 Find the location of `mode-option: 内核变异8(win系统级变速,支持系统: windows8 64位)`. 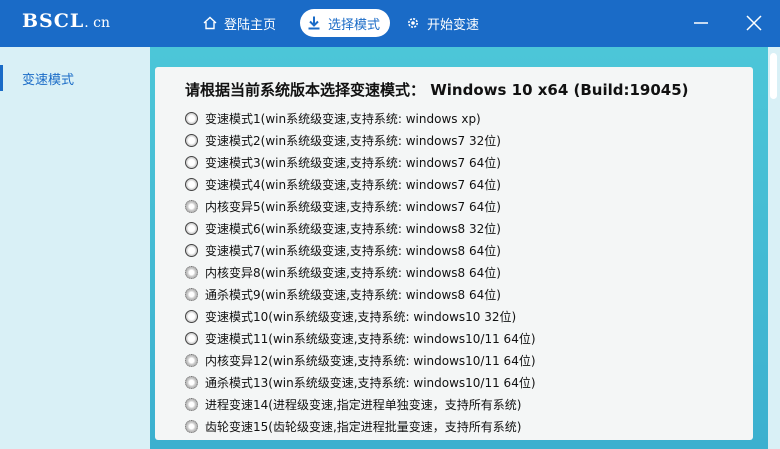

mode-option: 内核变异8(win系统级变速,支持系统: windows8 64位) is located at coordinates (465, 272).